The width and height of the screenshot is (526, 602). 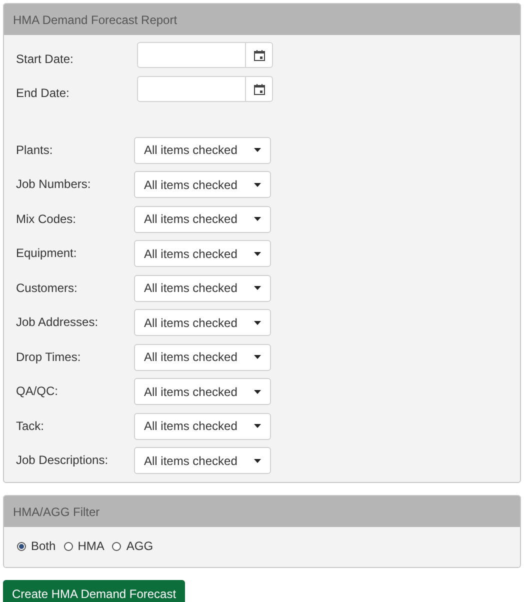 I want to click on radio-label: Both, so click(x=43, y=546).